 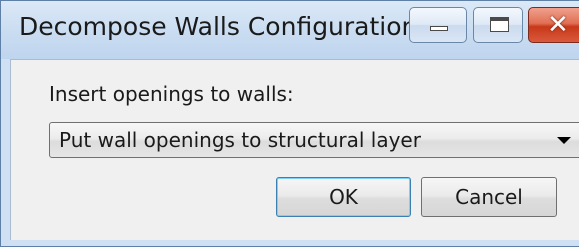 I want to click on openings-dropdown: Put wall openings to structural layer, so click(x=314, y=140).